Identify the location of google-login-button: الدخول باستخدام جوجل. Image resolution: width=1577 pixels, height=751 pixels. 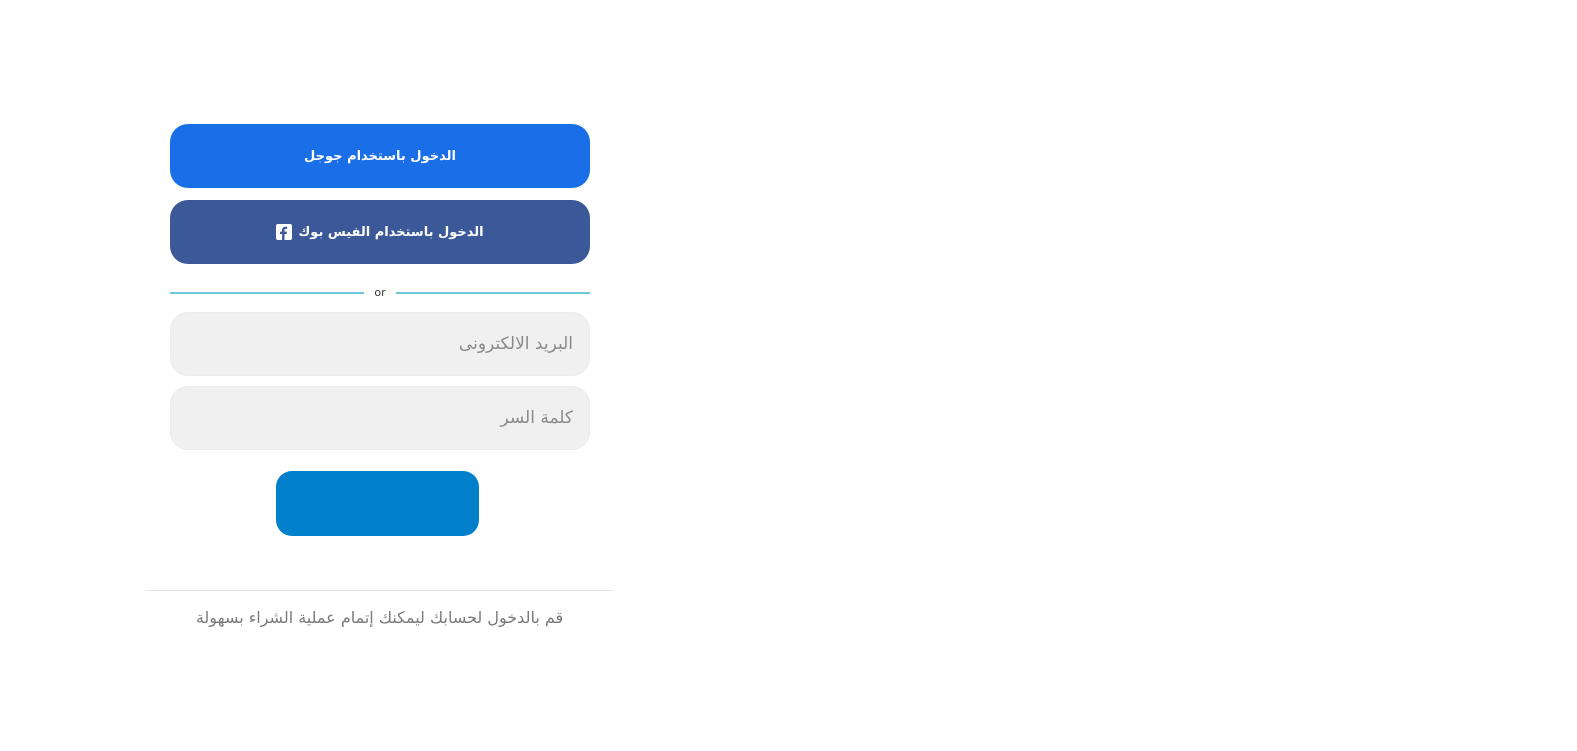
(380, 156).